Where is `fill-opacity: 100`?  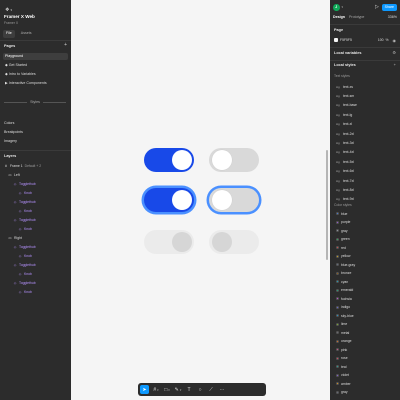 fill-opacity: 100 is located at coordinates (381, 40).